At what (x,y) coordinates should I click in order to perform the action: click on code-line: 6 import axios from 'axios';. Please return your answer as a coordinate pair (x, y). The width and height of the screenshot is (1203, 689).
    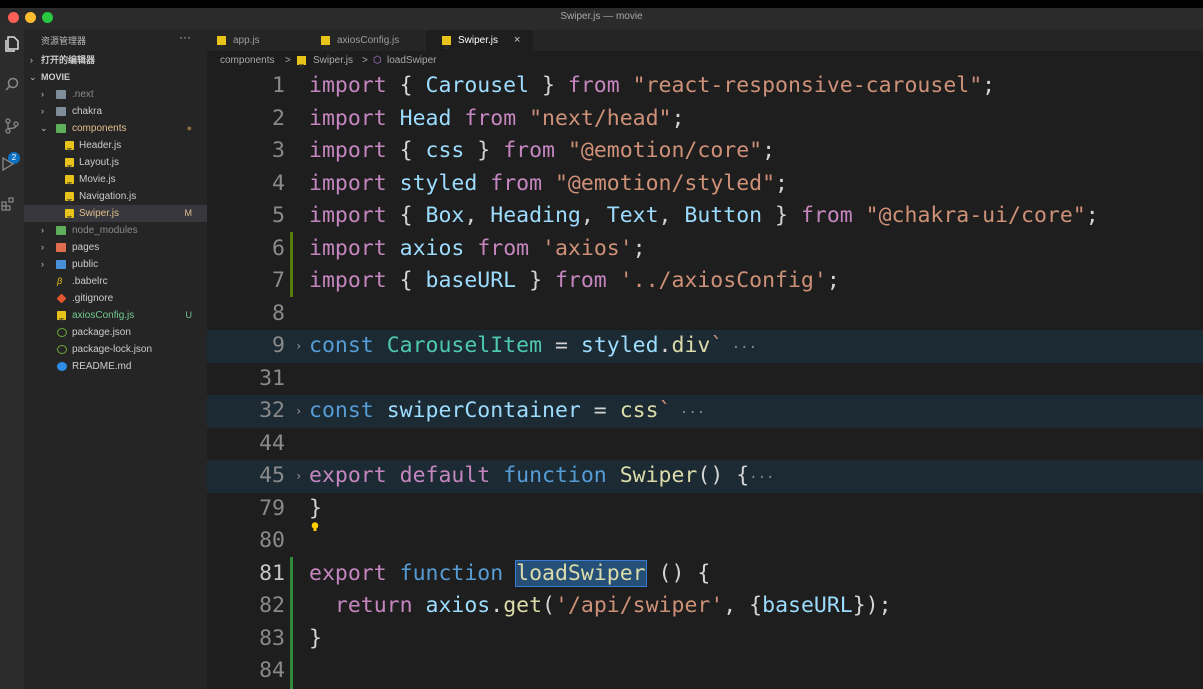
    Looking at the image, I should click on (705, 249).